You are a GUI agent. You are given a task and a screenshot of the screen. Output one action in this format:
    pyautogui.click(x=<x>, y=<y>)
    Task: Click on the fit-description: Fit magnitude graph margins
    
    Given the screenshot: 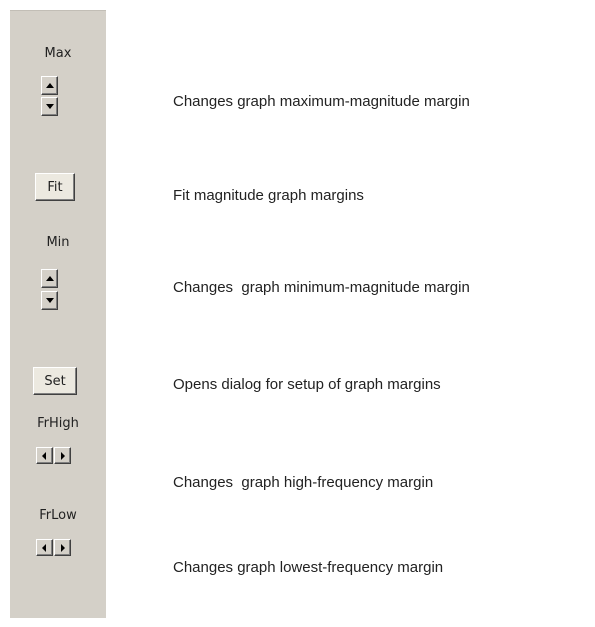 What is the action you would take?
    pyautogui.click(x=268, y=195)
    